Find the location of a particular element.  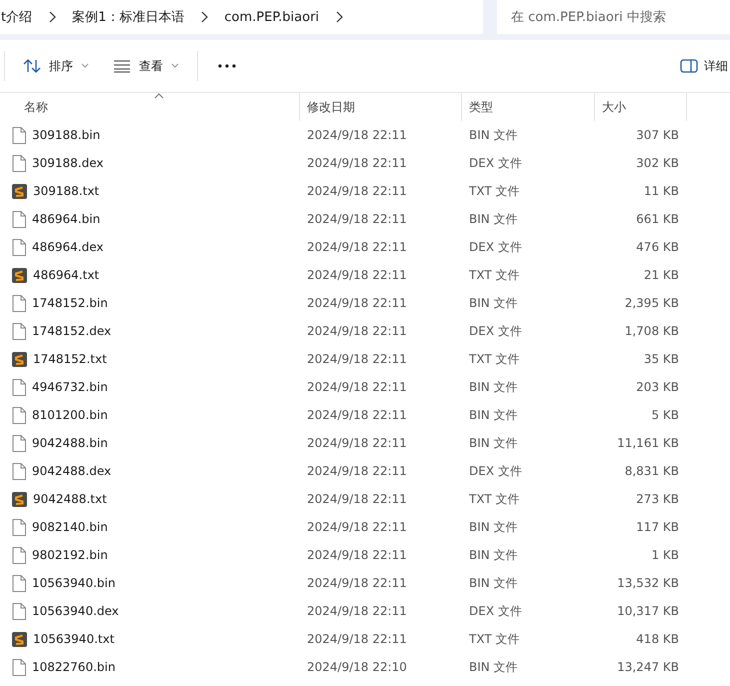

column-header: 修改日期 is located at coordinates (381, 107).